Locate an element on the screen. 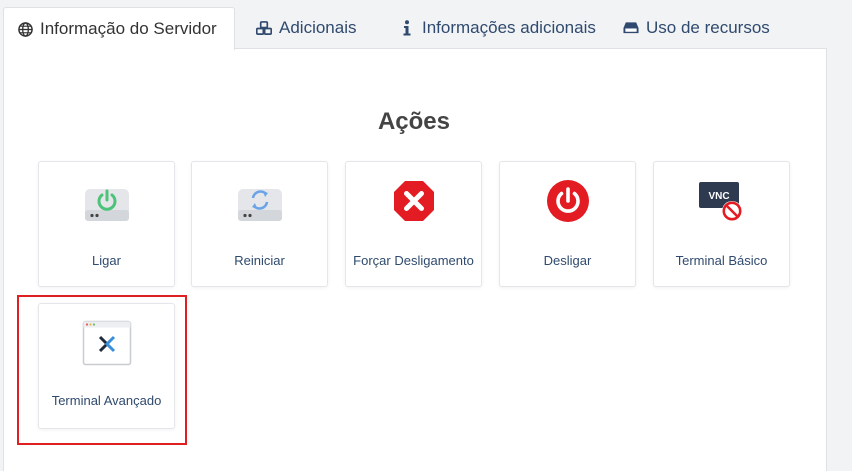 The height and width of the screenshot is (471, 852). advanced-terminal-label: Terminal Avançado is located at coordinates (106, 400).